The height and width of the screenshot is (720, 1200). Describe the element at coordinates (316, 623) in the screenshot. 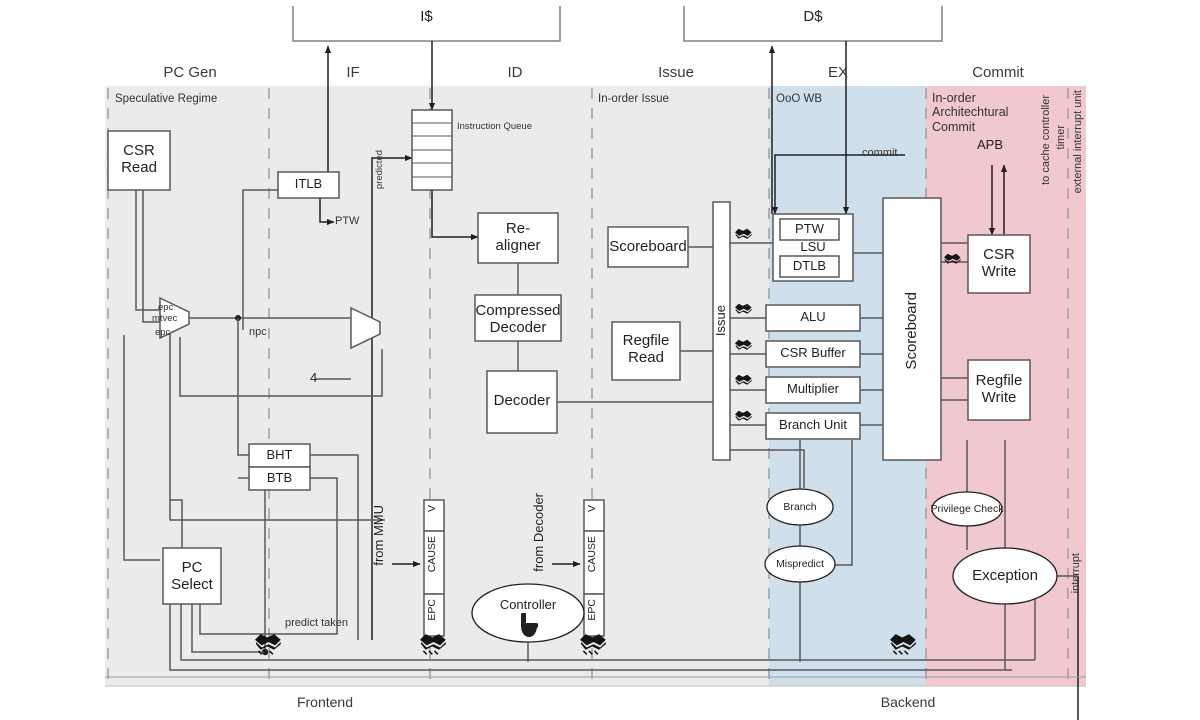

I see `wire-label-predict-taken: predict taken` at that location.